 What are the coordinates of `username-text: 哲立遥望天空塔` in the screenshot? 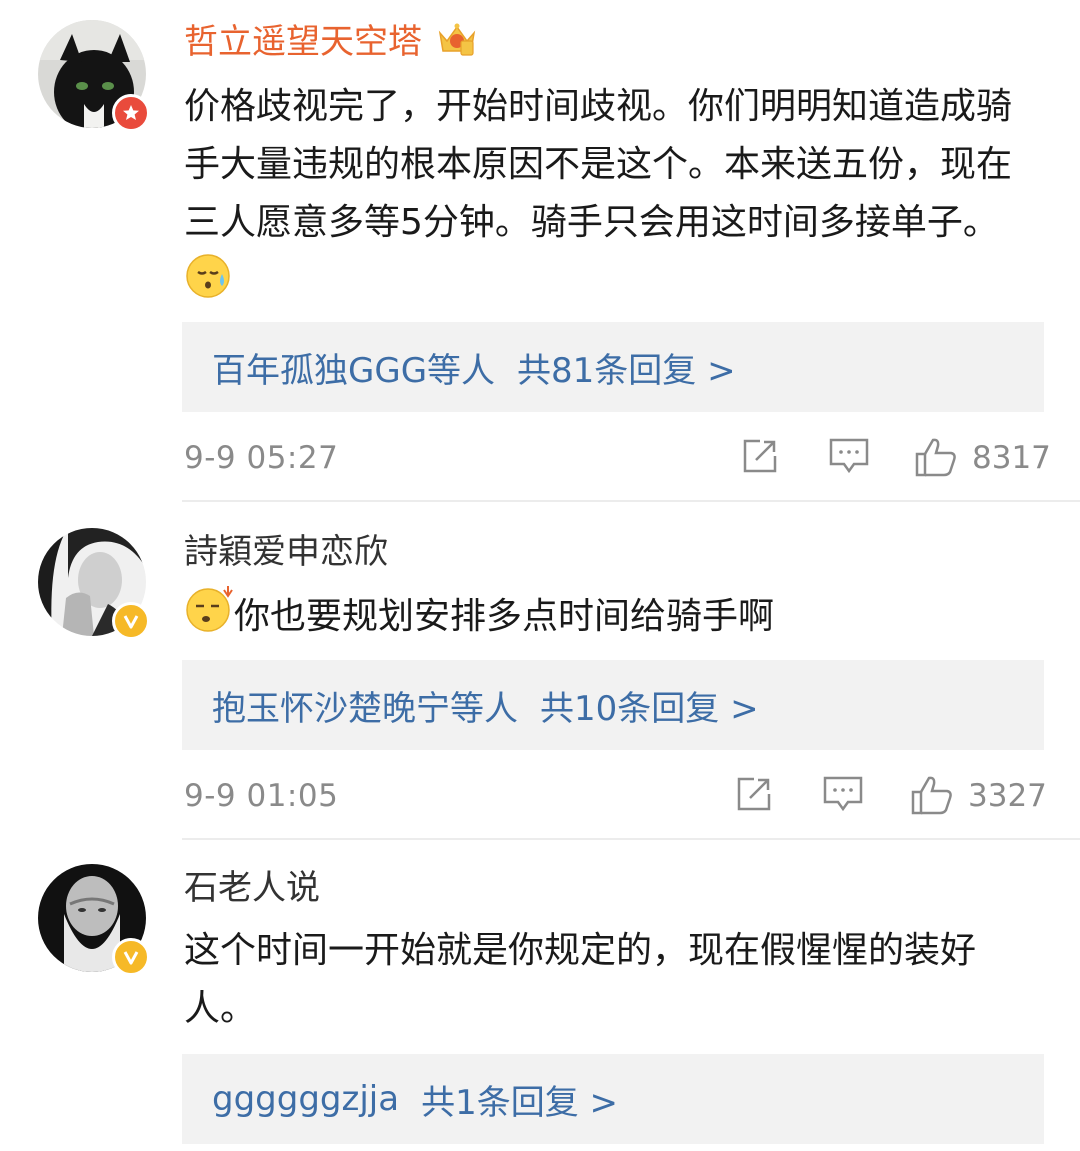 It's located at (303, 42).